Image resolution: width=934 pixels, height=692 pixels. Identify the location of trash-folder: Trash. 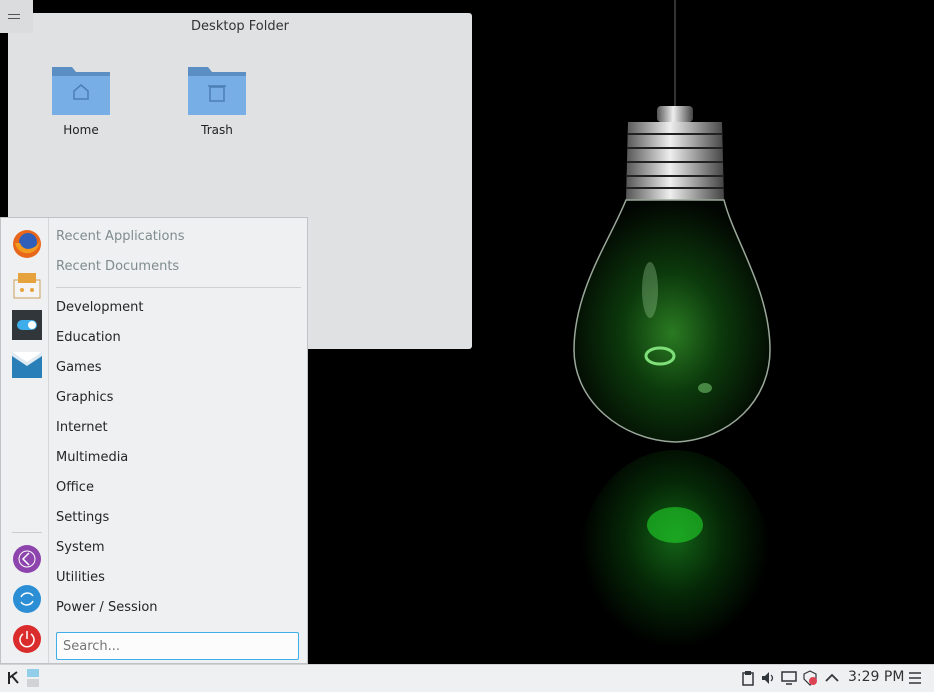
(217, 100).